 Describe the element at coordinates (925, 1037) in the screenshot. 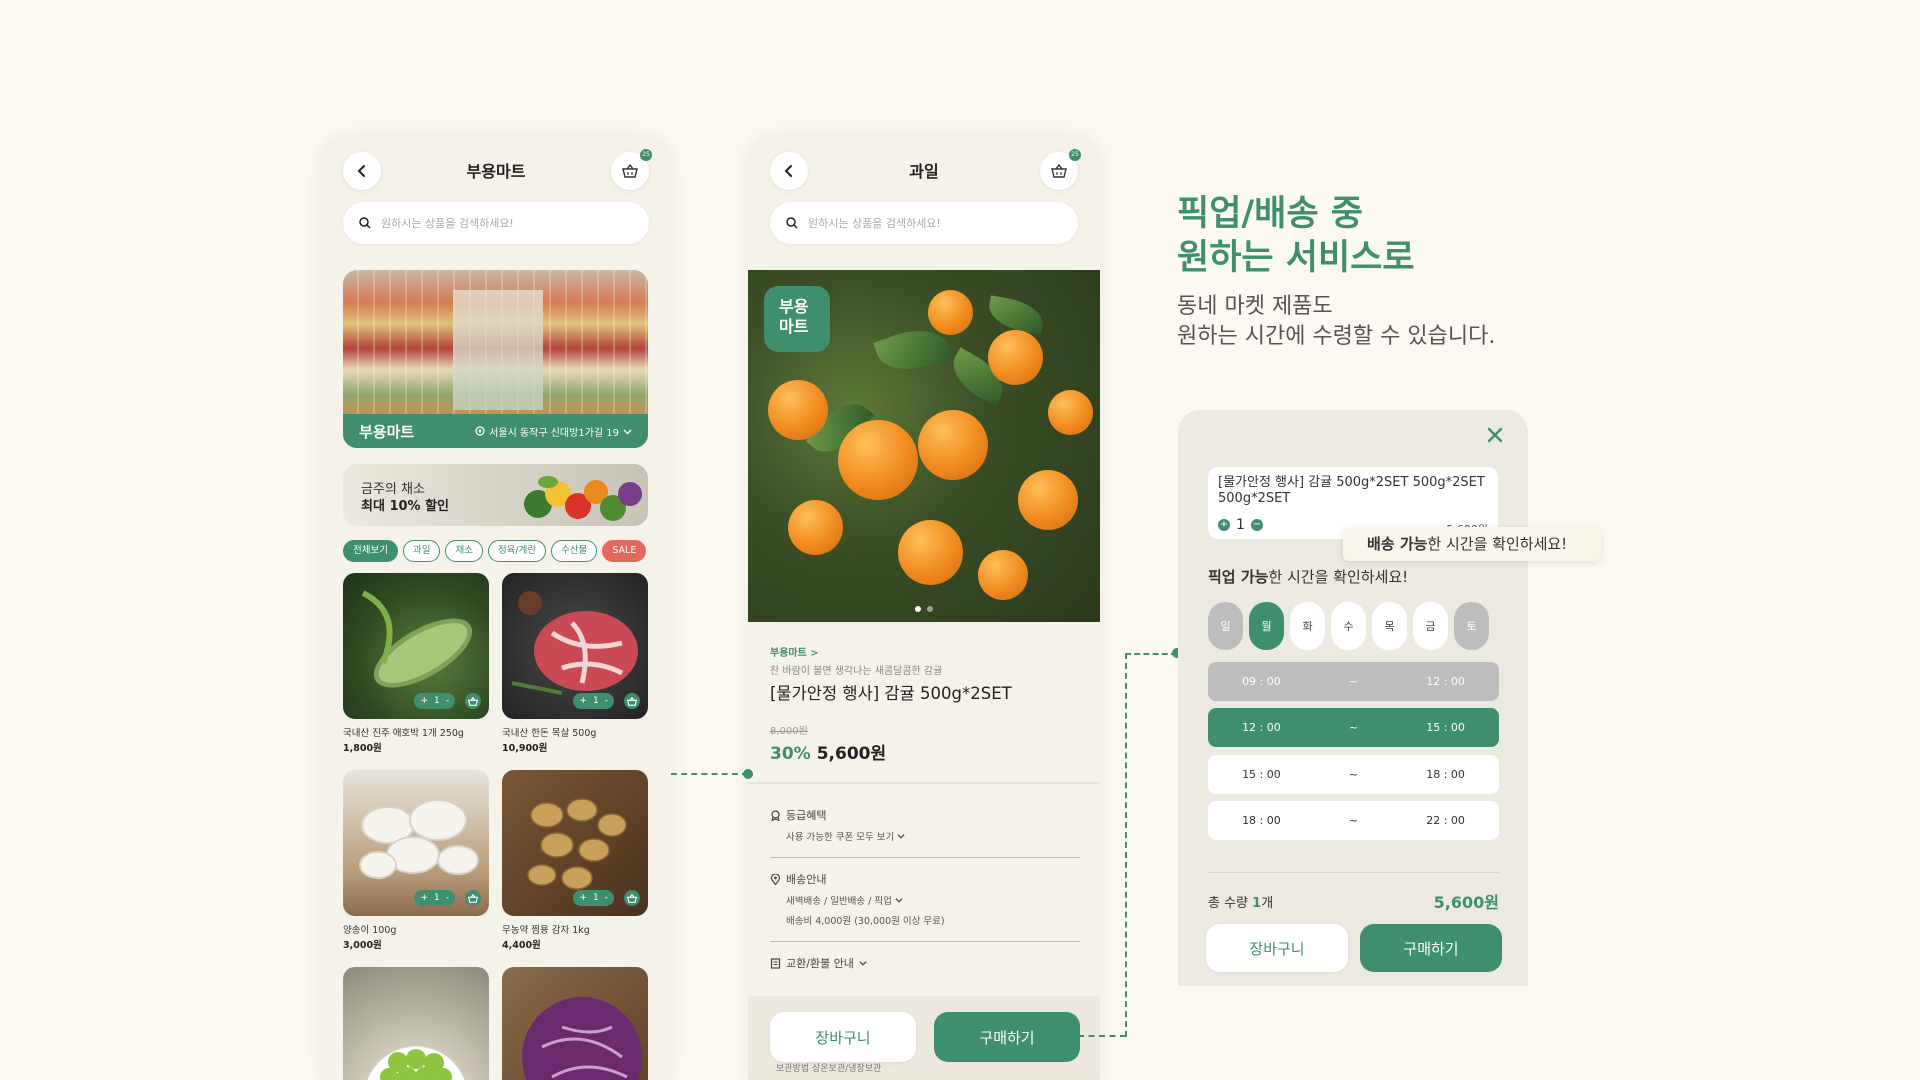

I see `action-buttons: 장바구니 구매하기` at that location.